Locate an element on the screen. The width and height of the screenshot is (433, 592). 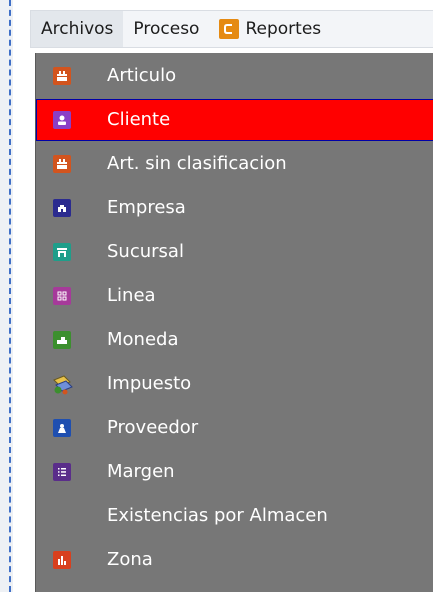
menu-bar: Archivos Proceso Reportes is located at coordinates (231, 29).